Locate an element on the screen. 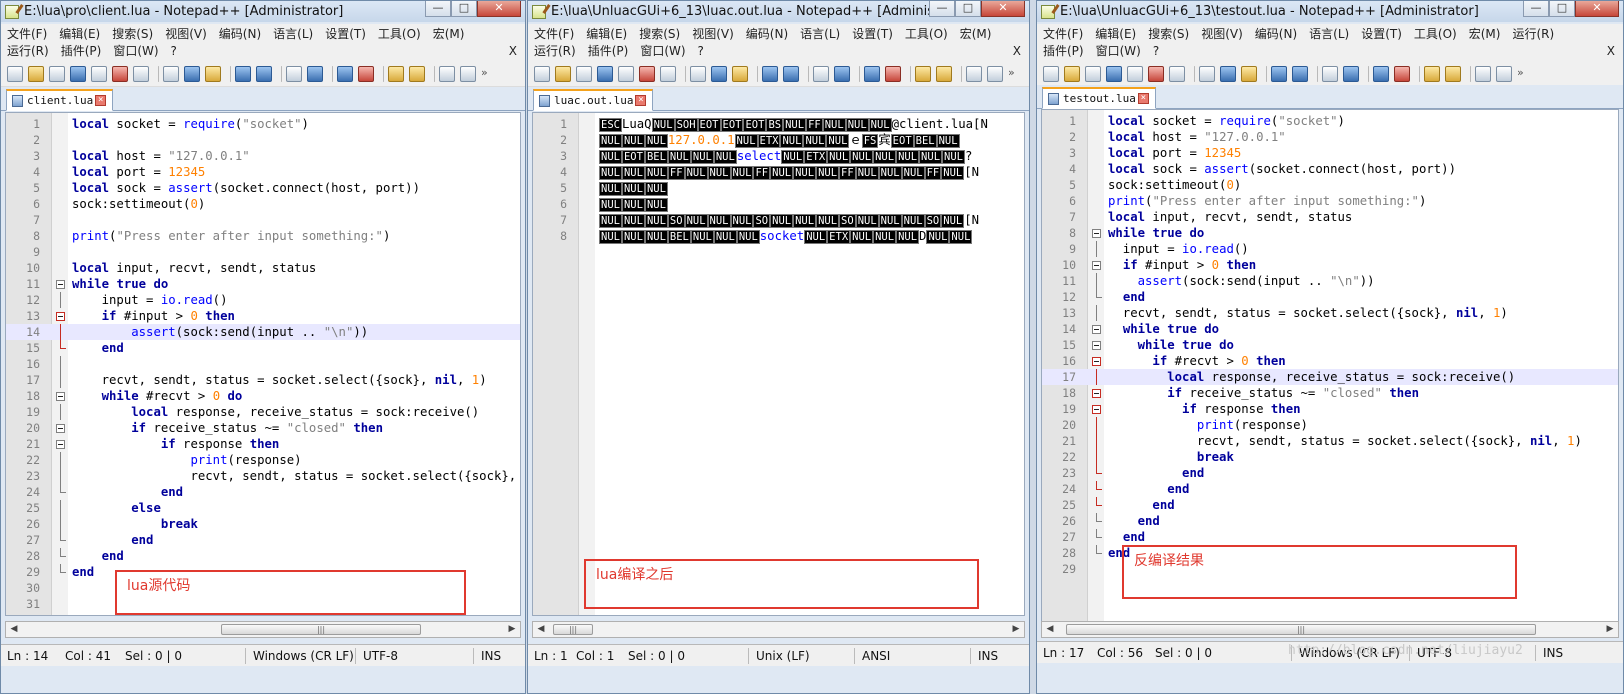 This screenshot has height=694, width=1624. menu-item: 运行(R) is located at coordinates (1533, 34).